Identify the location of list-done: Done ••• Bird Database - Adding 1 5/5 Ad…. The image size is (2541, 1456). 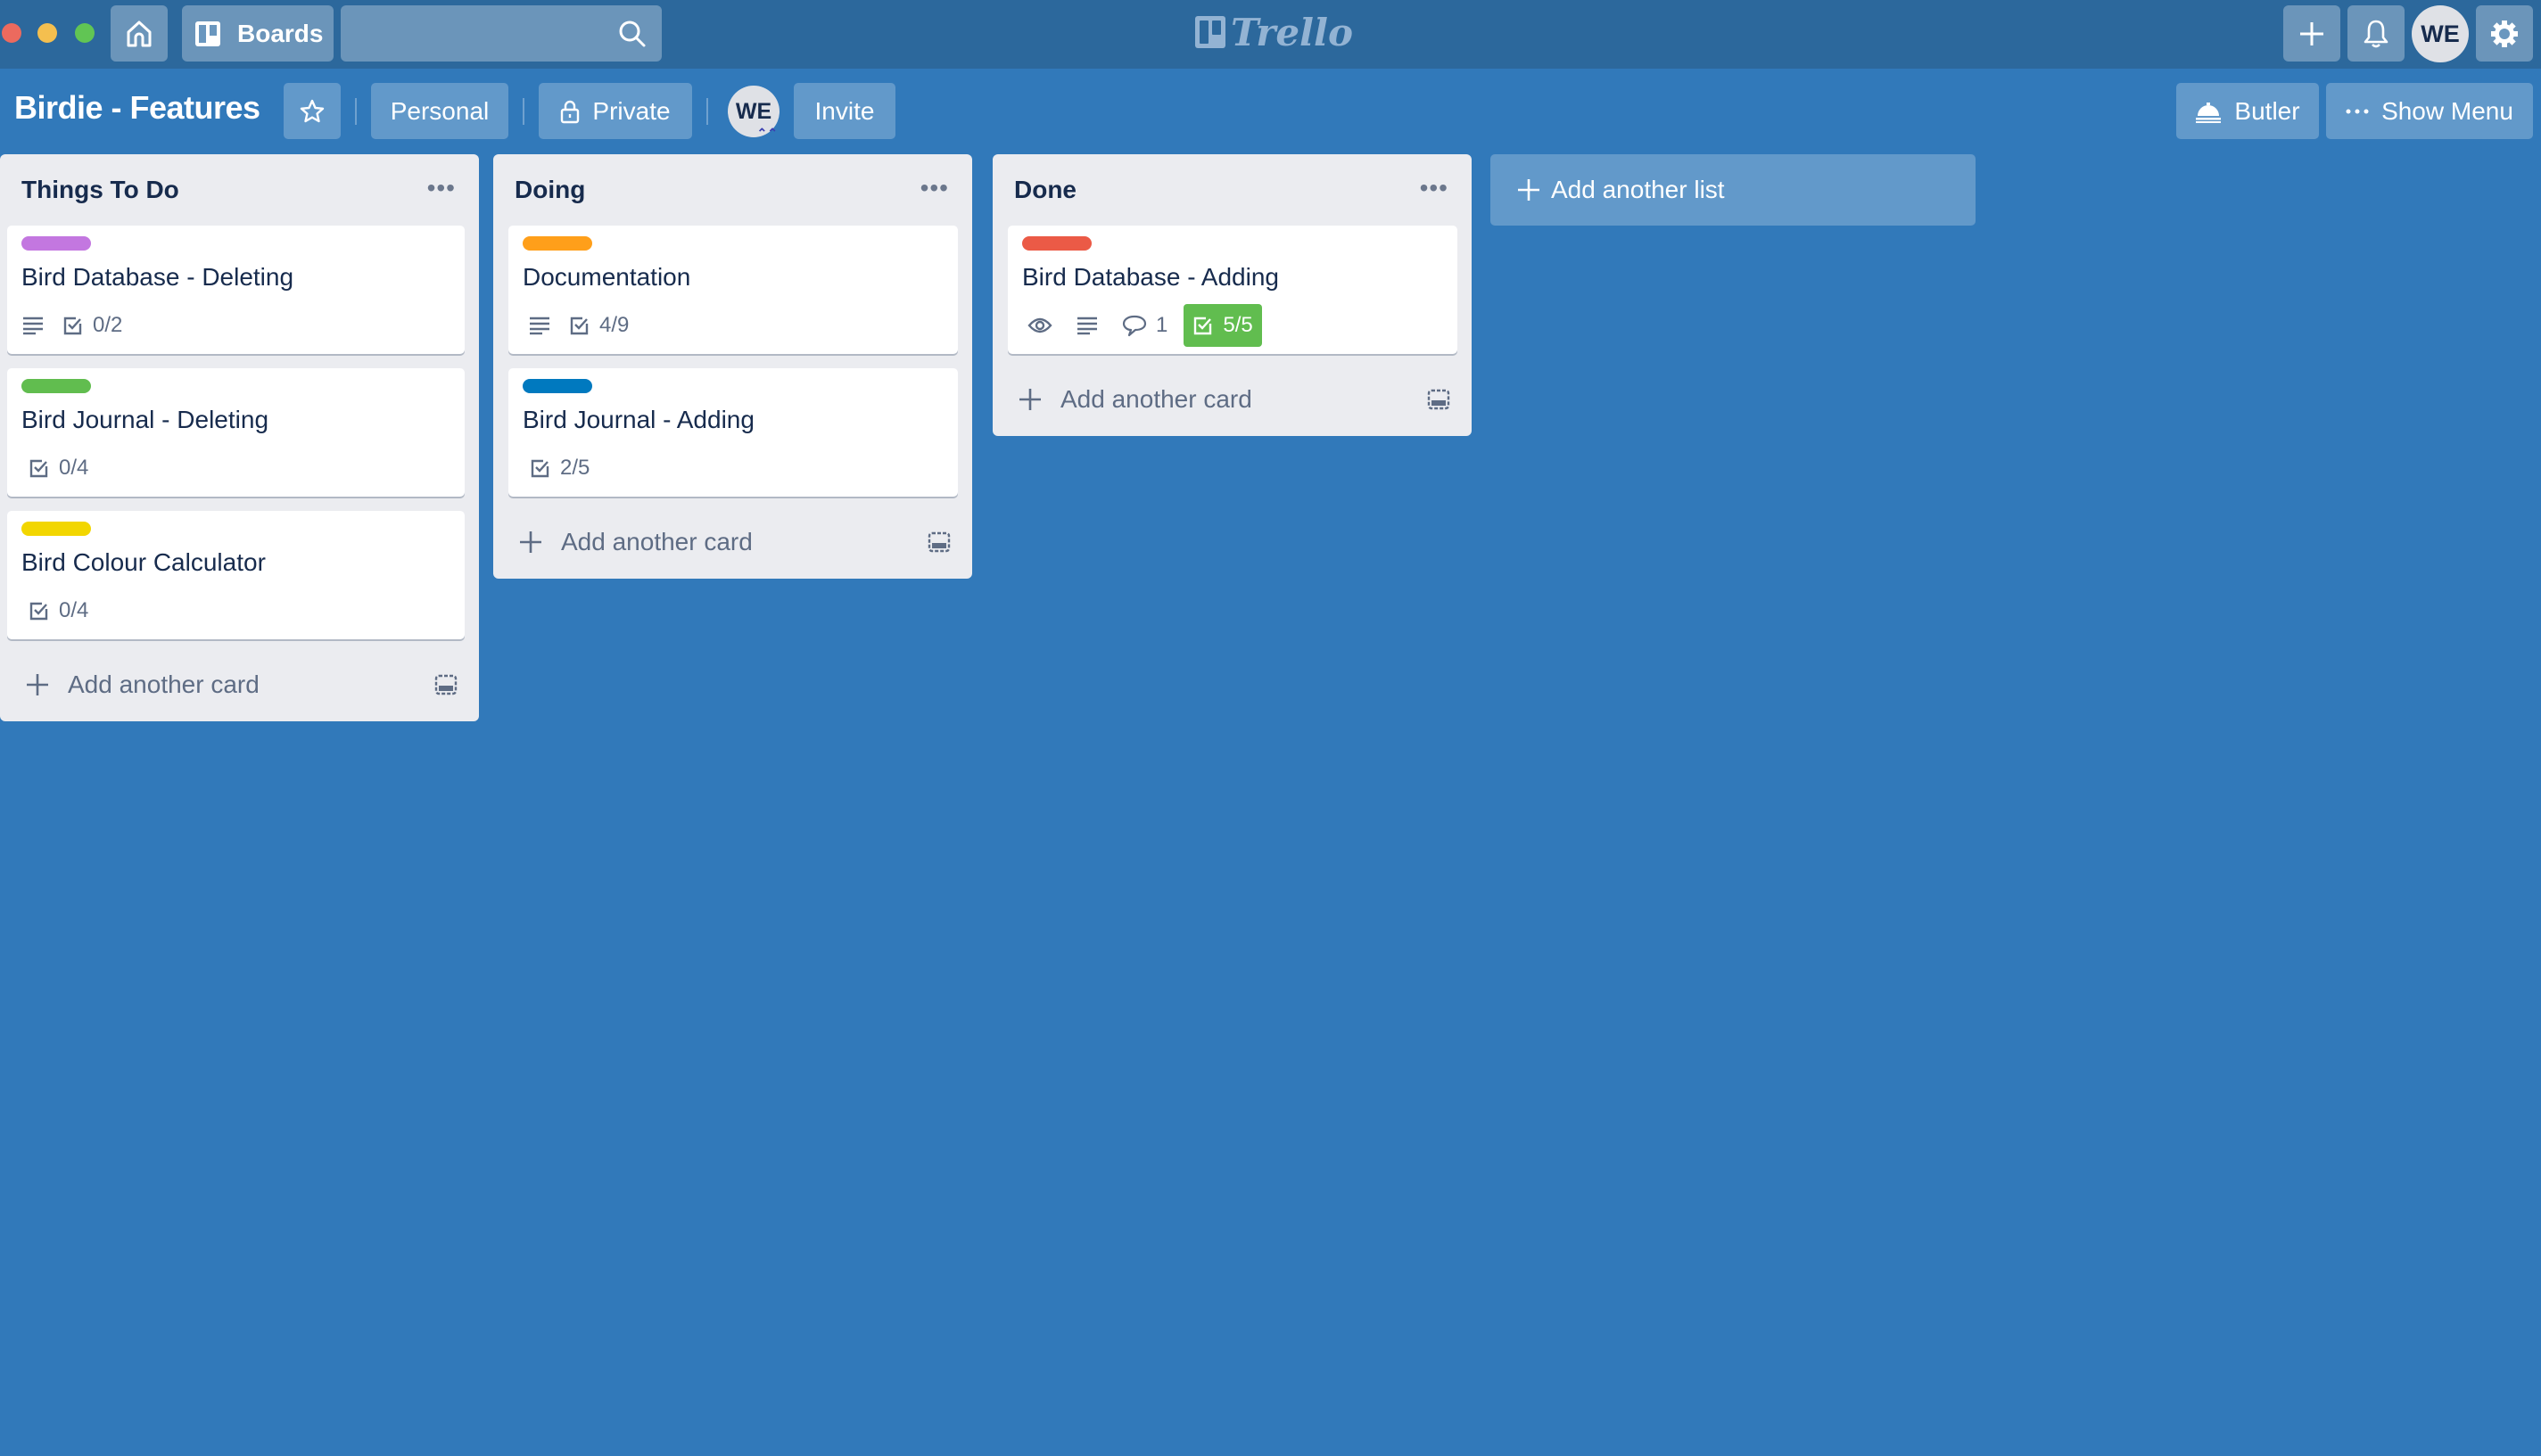
(1232, 295).